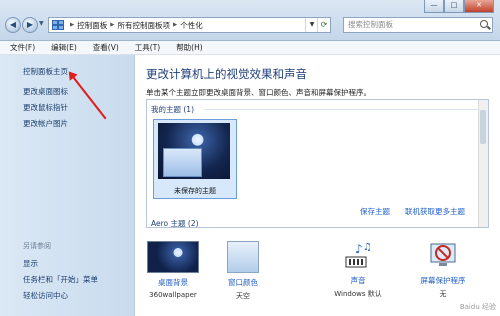 The height and width of the screenshot is (316, 500). I want to click on page-title: 更改计算机上的视觉效果和声音, so click(226, 74).